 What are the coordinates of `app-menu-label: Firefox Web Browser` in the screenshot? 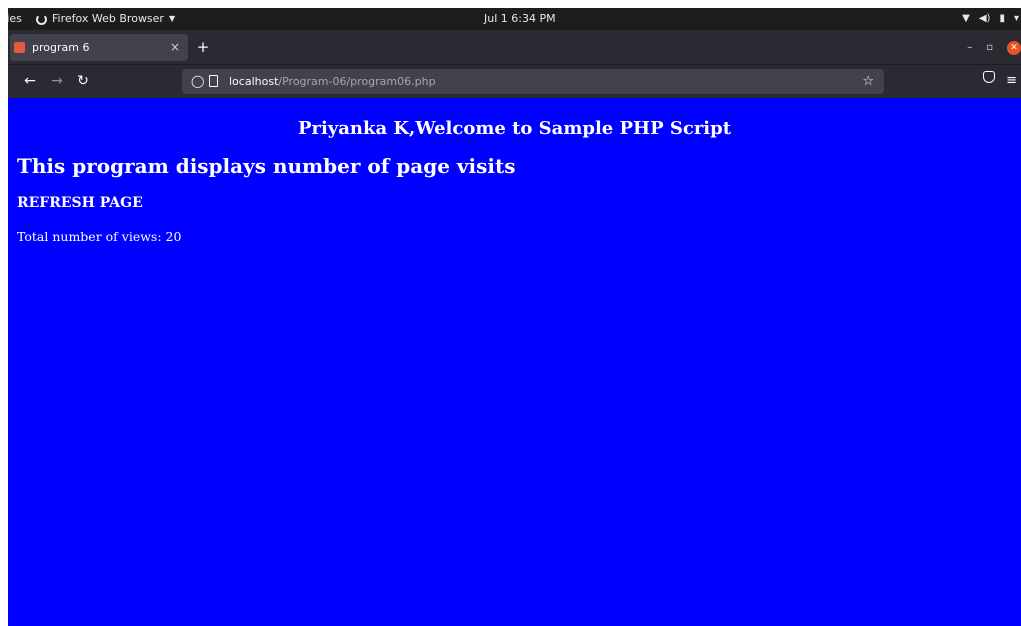 It's located at (108, 18).